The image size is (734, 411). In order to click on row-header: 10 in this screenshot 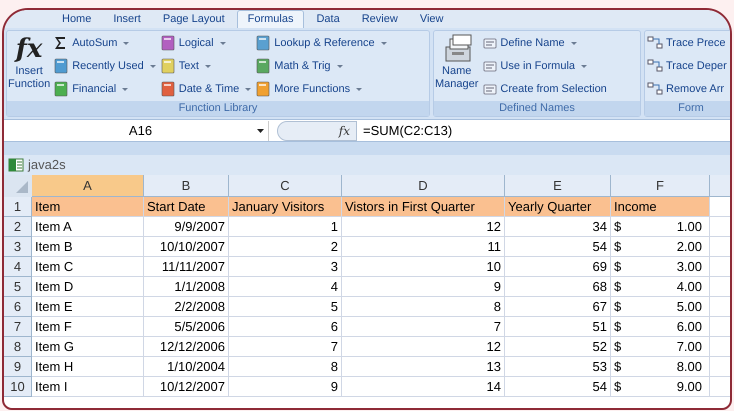, I will do `click(18, 387)`.